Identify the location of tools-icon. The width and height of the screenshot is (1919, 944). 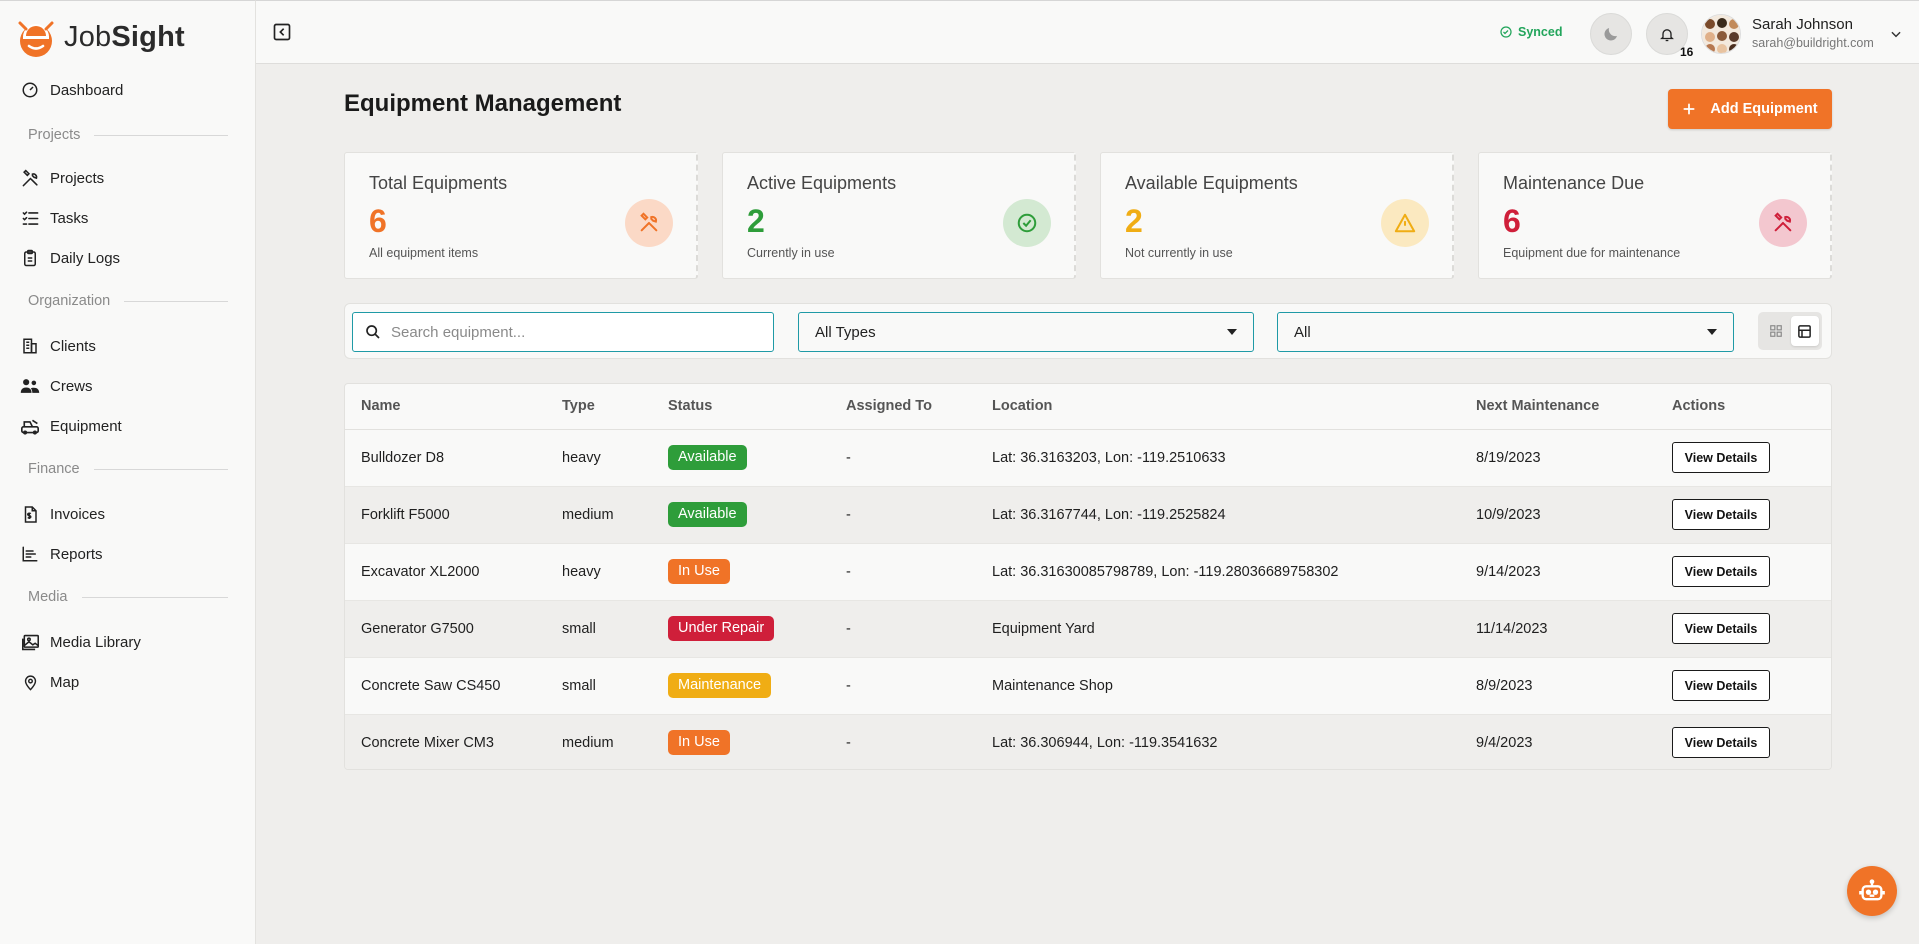
(1783, 223).